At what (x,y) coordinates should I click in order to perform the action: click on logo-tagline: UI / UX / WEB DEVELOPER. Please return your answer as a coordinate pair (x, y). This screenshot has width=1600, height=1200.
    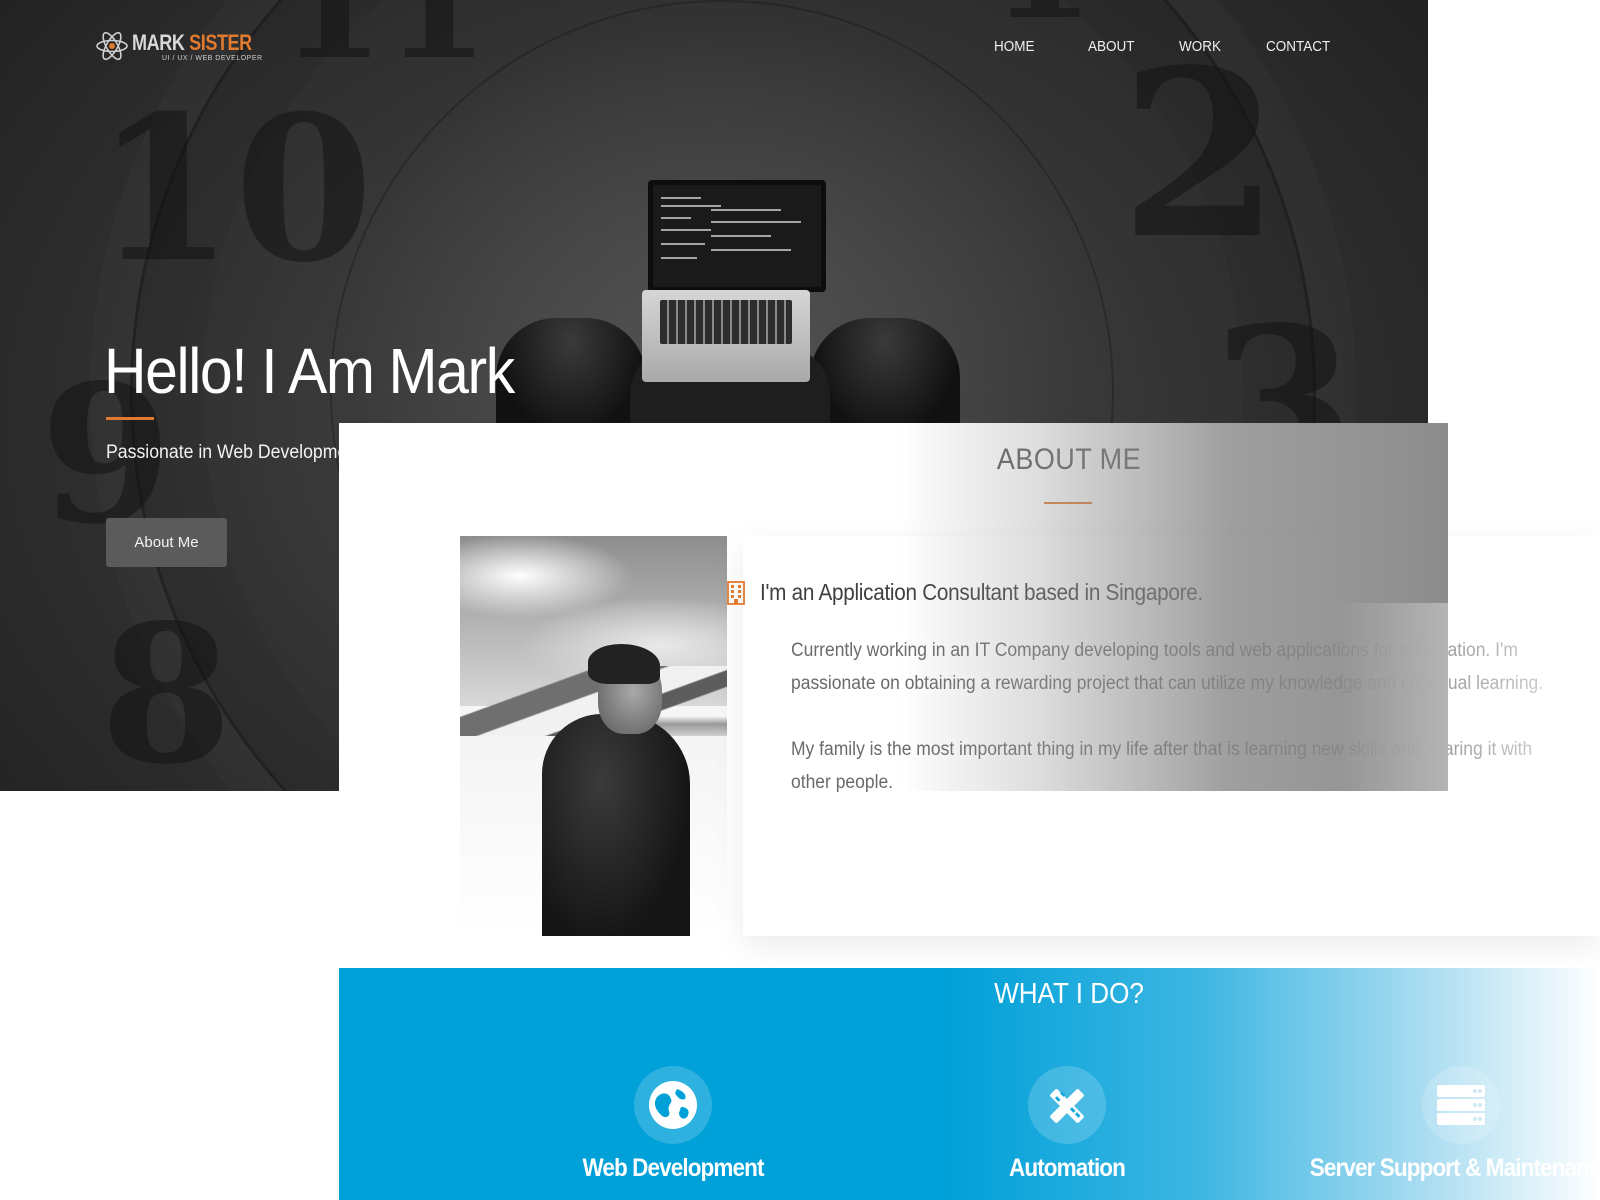
    Looking at the image, I should click on (212, 58).